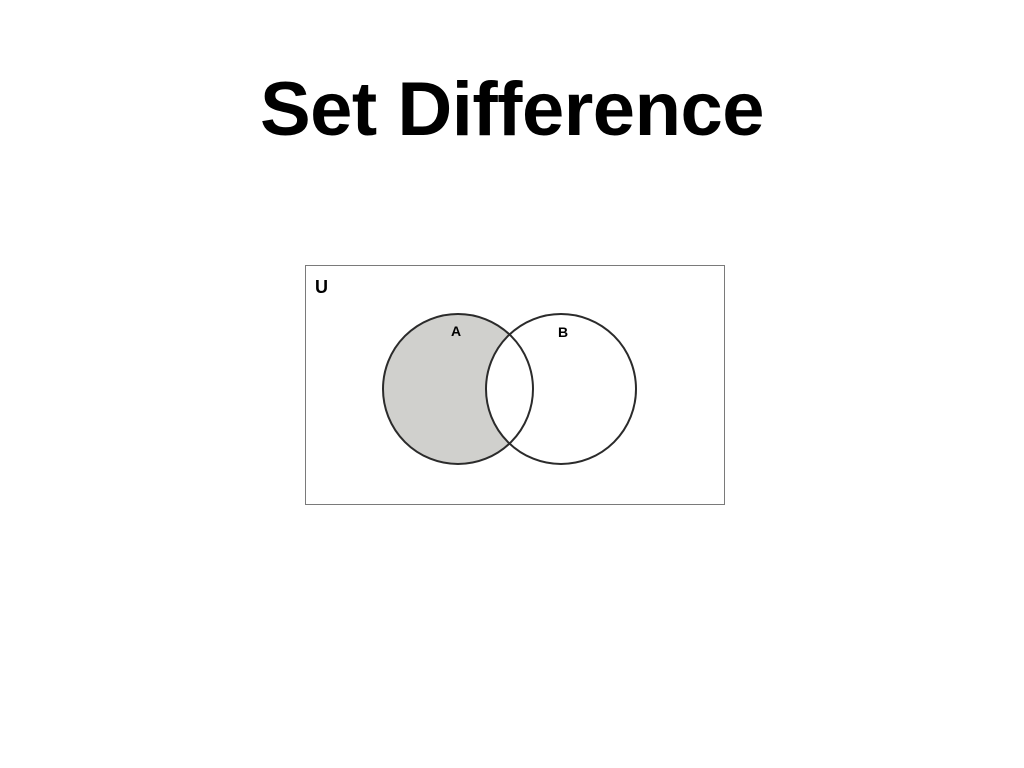 The image size is (1024, 768). What do you see at coordinates (515, 385) in the screenshot?
I see `venn-diagram: U A B` at bounding box center [515, 385].